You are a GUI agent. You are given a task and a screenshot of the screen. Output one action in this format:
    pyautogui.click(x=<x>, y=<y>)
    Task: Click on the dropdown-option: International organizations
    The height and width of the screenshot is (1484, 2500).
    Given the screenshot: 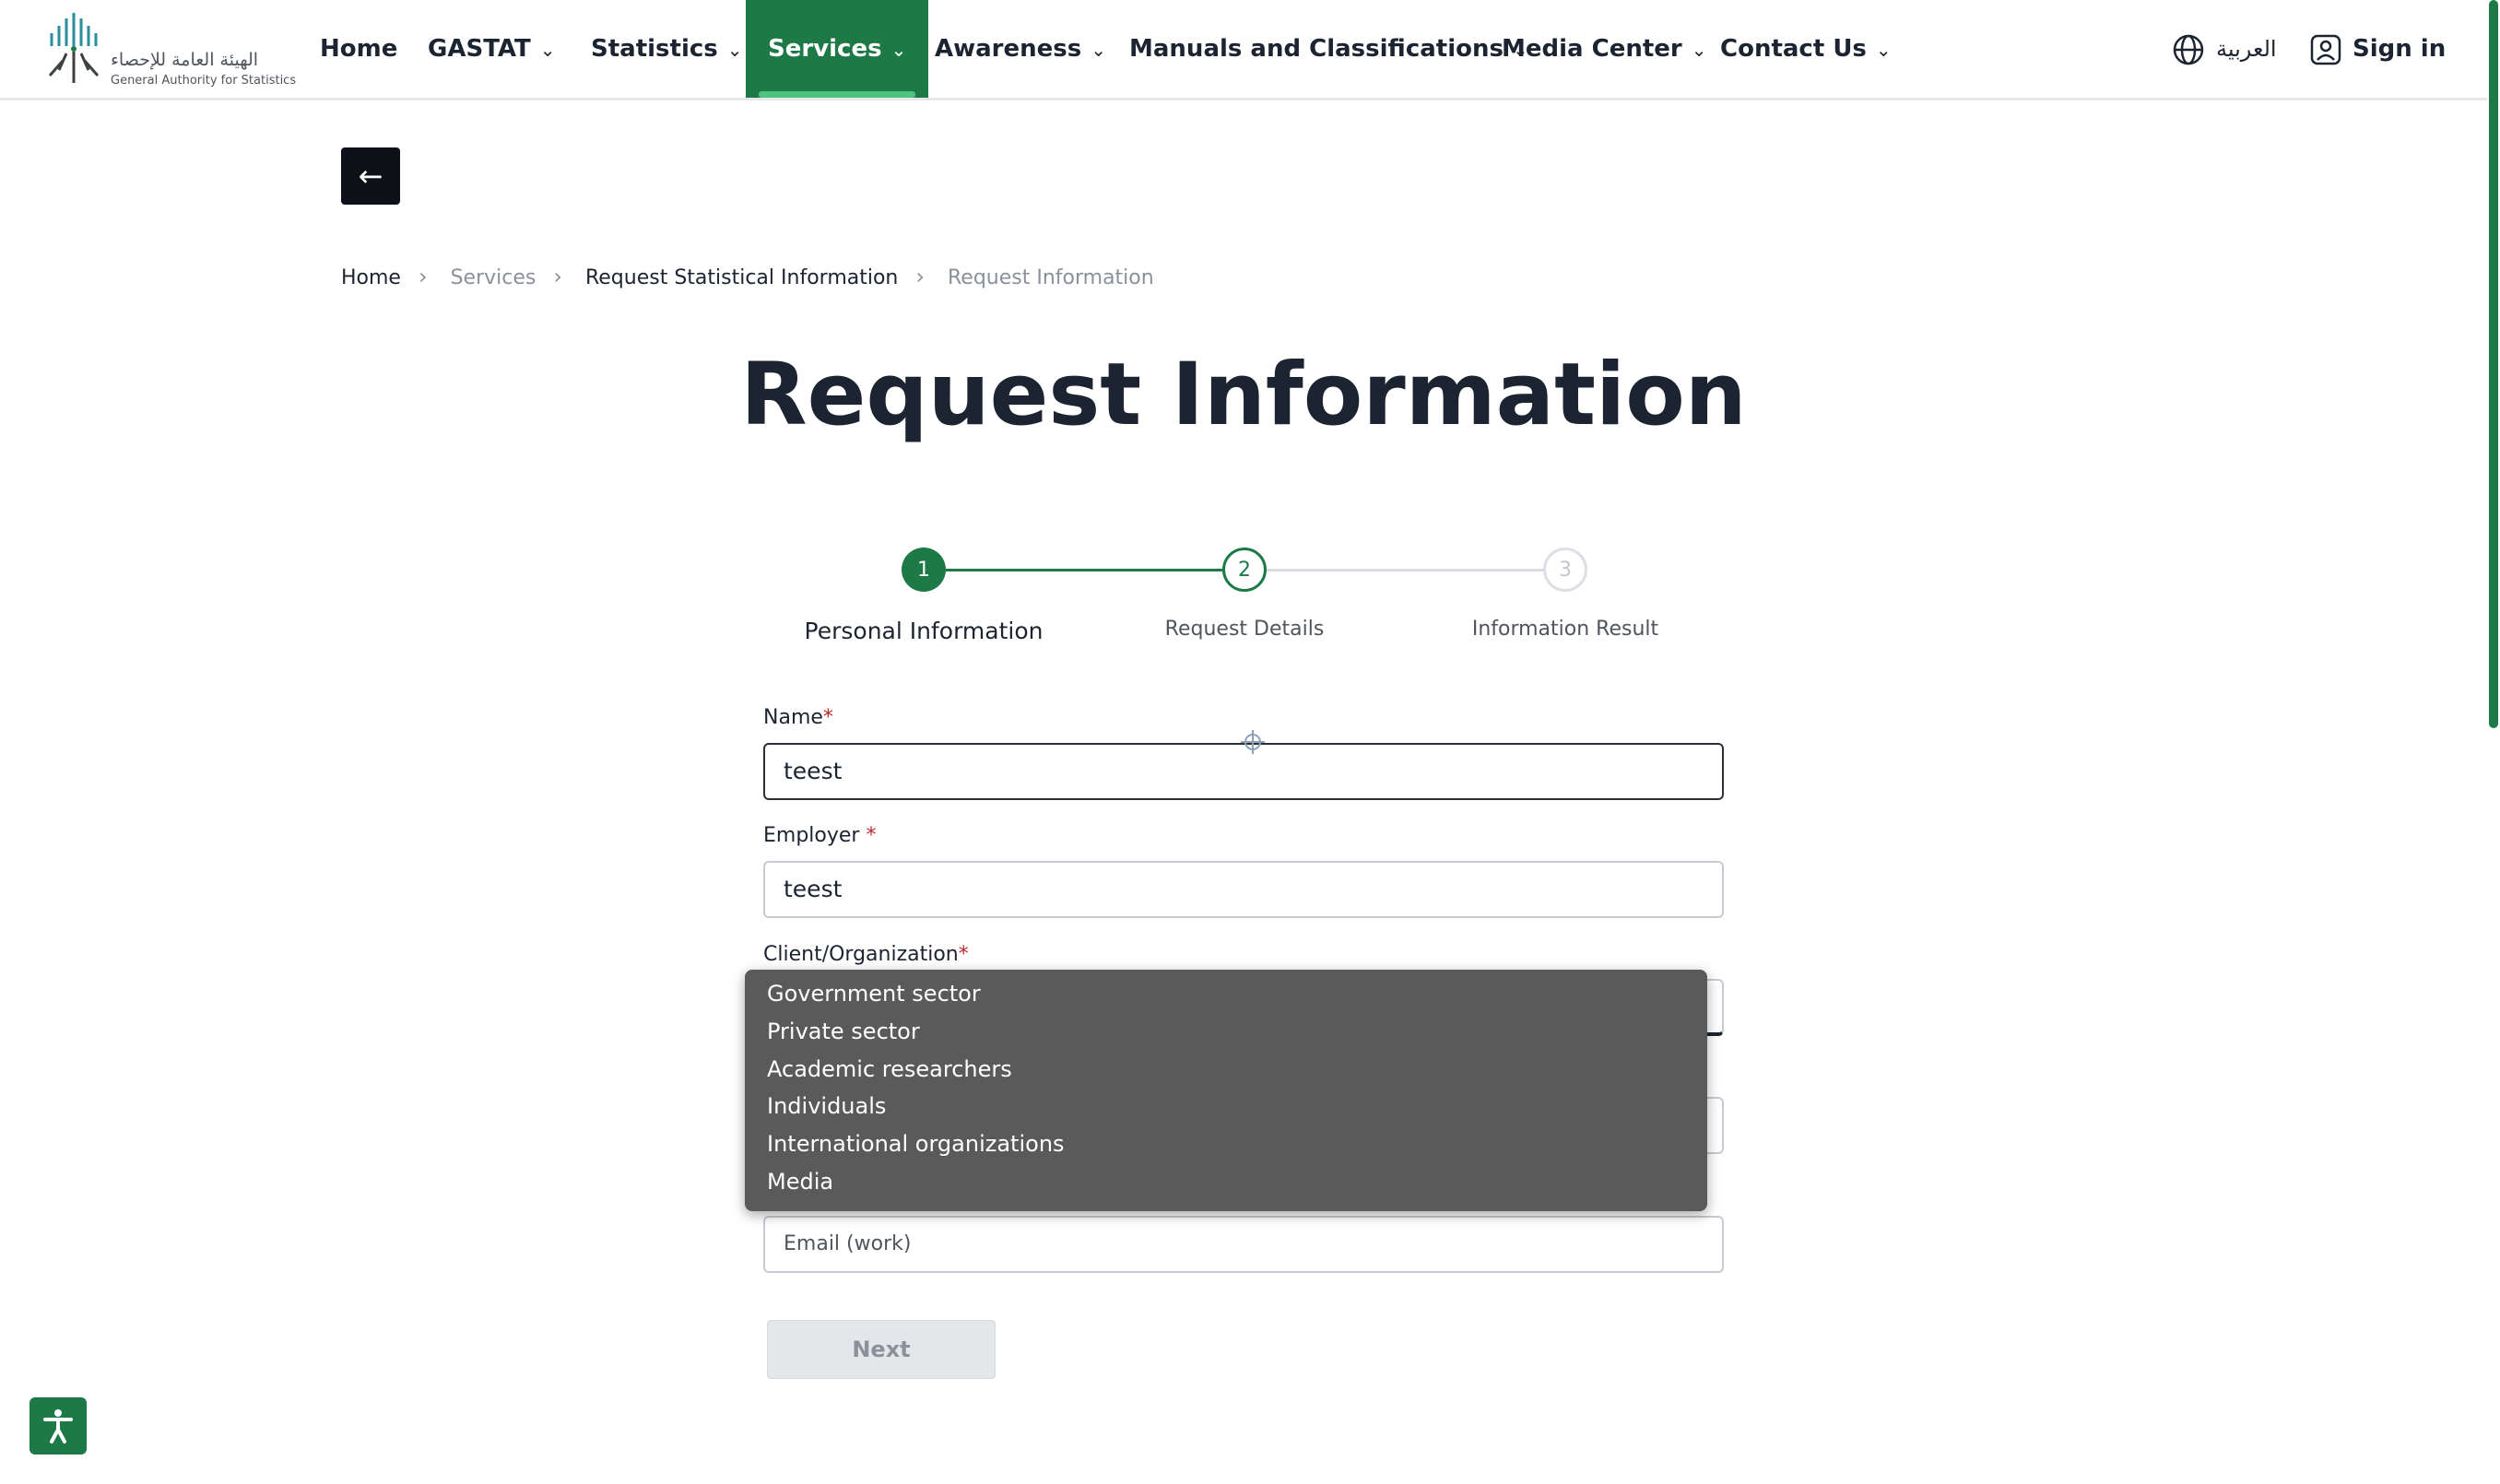 What is the action you would take?
    pyautogui.click(x=916, y=1144)
    